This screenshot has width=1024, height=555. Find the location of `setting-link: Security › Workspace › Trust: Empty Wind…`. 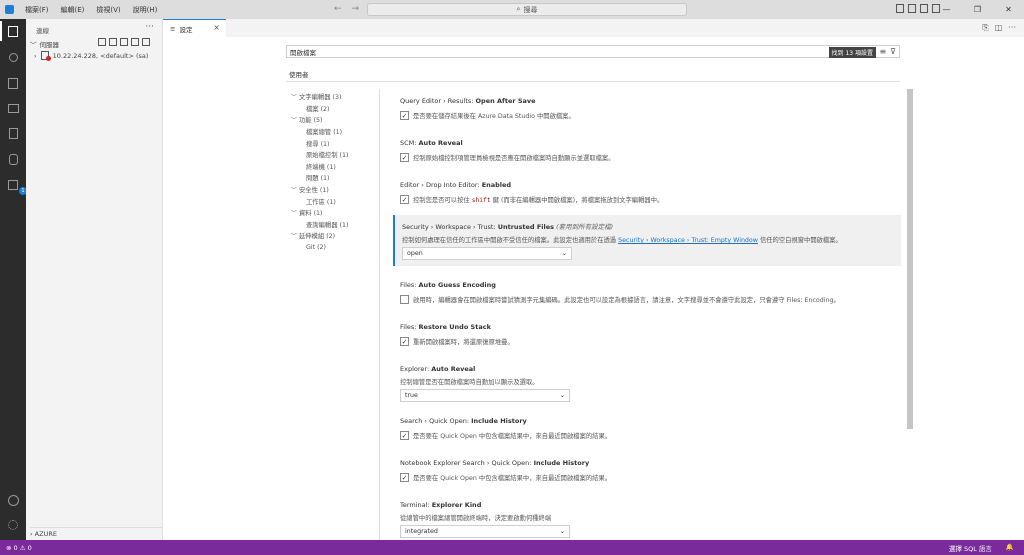

setting-link: Security › Workspace › Trust: Empty Wind… is located at coordinates (688, 240).